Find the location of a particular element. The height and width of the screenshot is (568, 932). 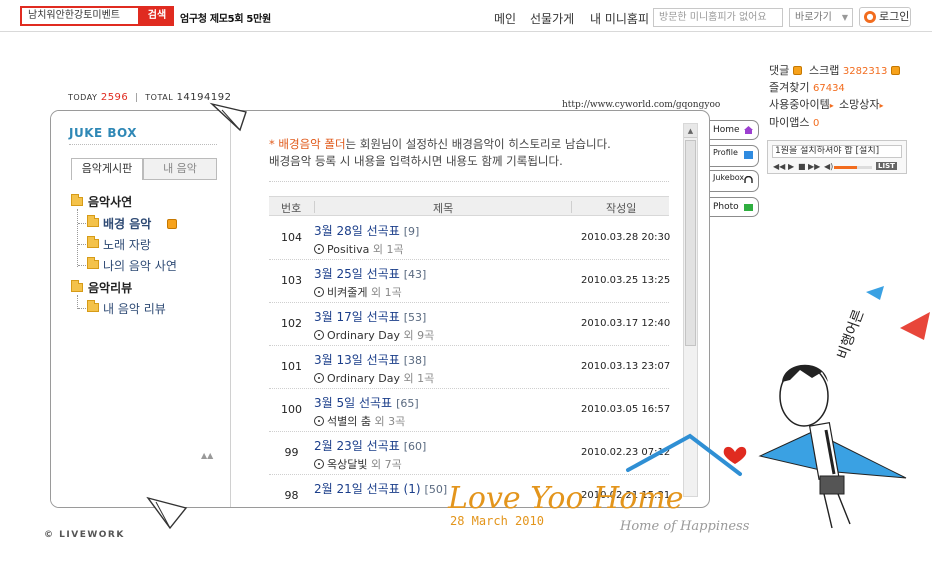

menu-tab-profile: Profile is located at coordinates (734, 156).